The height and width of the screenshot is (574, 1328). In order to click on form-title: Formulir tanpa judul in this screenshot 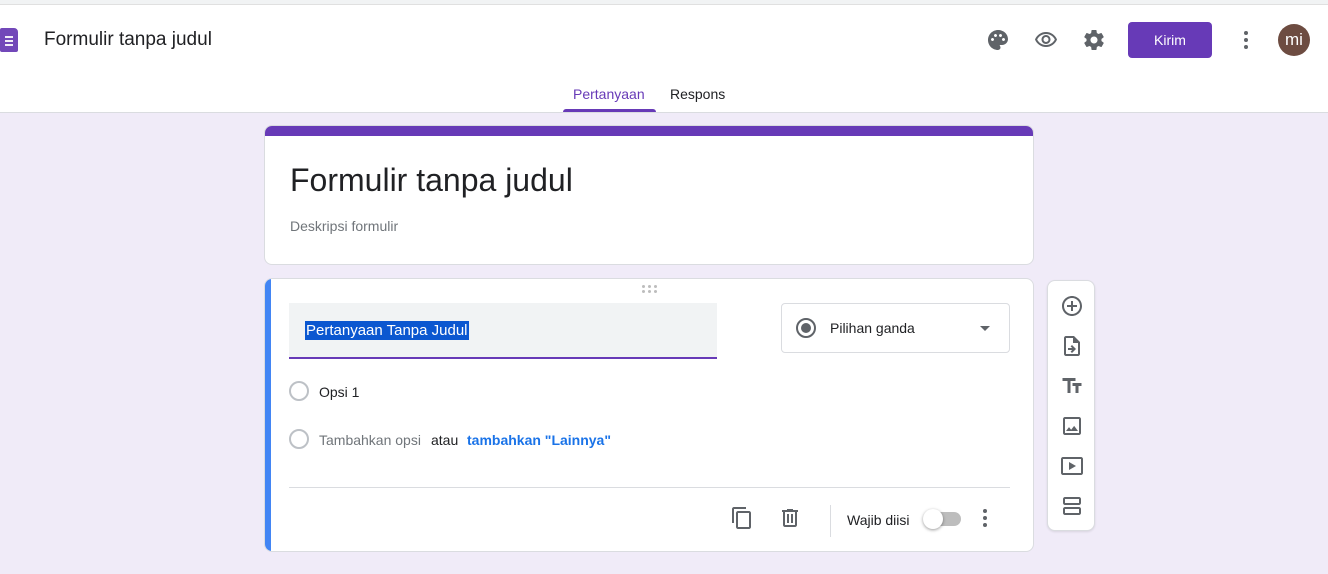, I will do `click(431, 180)`.